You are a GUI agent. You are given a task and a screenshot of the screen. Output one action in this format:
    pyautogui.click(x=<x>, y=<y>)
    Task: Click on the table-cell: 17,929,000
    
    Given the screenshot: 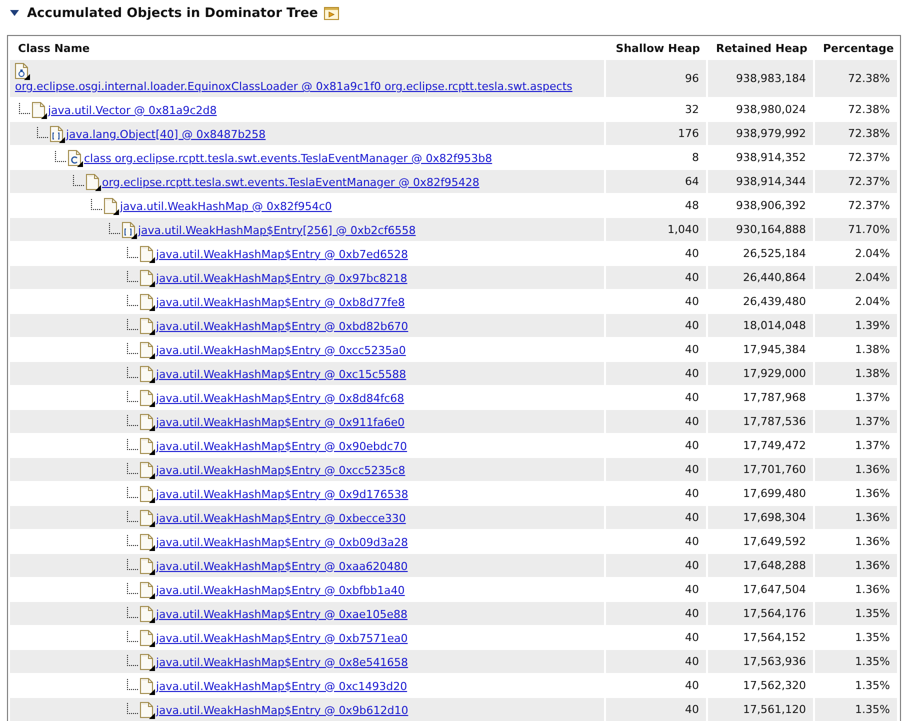 What is the action you would take?
    pyautogui.click(x=760, y=374)
    